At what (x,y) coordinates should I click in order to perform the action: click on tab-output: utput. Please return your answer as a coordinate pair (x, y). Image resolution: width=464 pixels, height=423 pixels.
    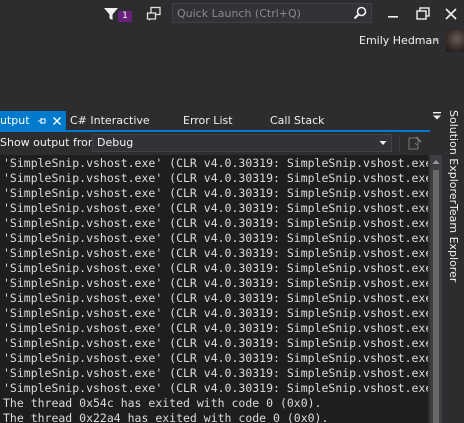
    Looking at the image, I should click on (33, 120).